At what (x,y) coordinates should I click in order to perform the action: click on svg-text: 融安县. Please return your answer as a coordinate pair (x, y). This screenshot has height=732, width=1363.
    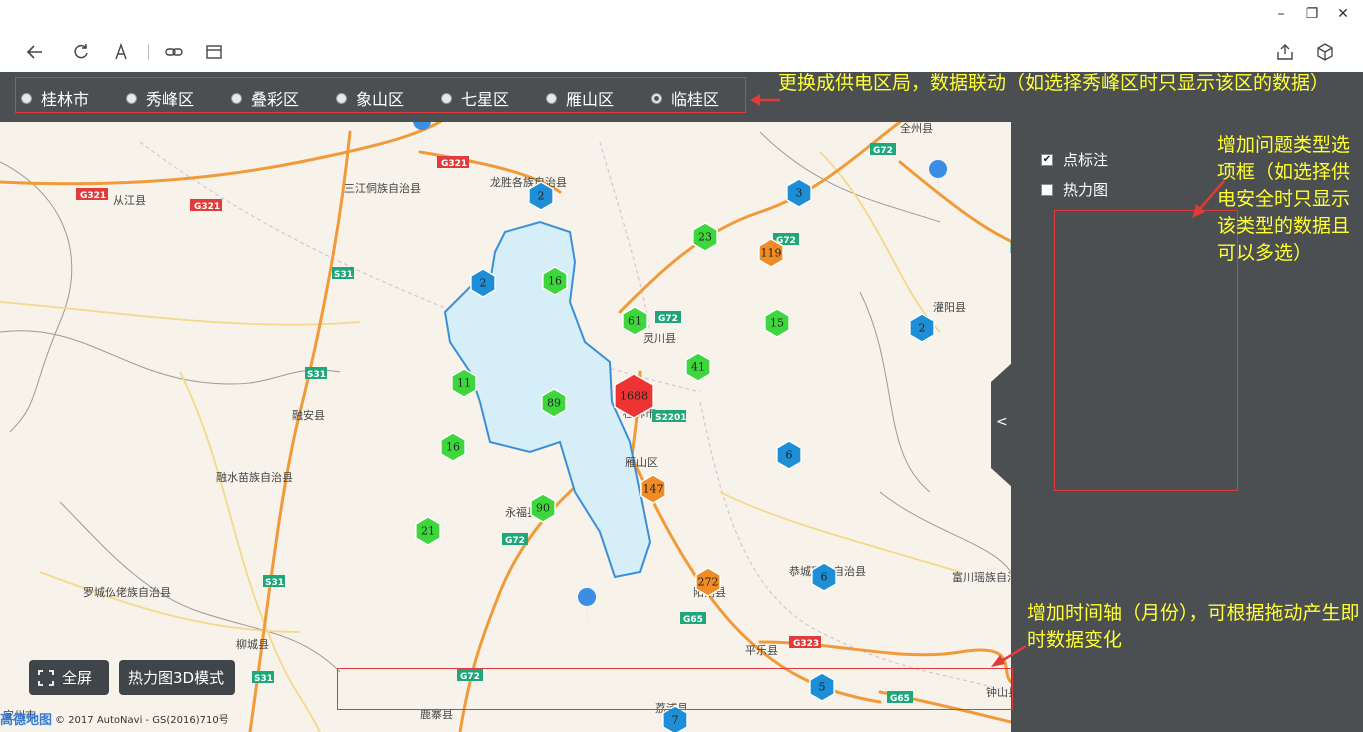
    Looking at the image, I should click on (308, 415).